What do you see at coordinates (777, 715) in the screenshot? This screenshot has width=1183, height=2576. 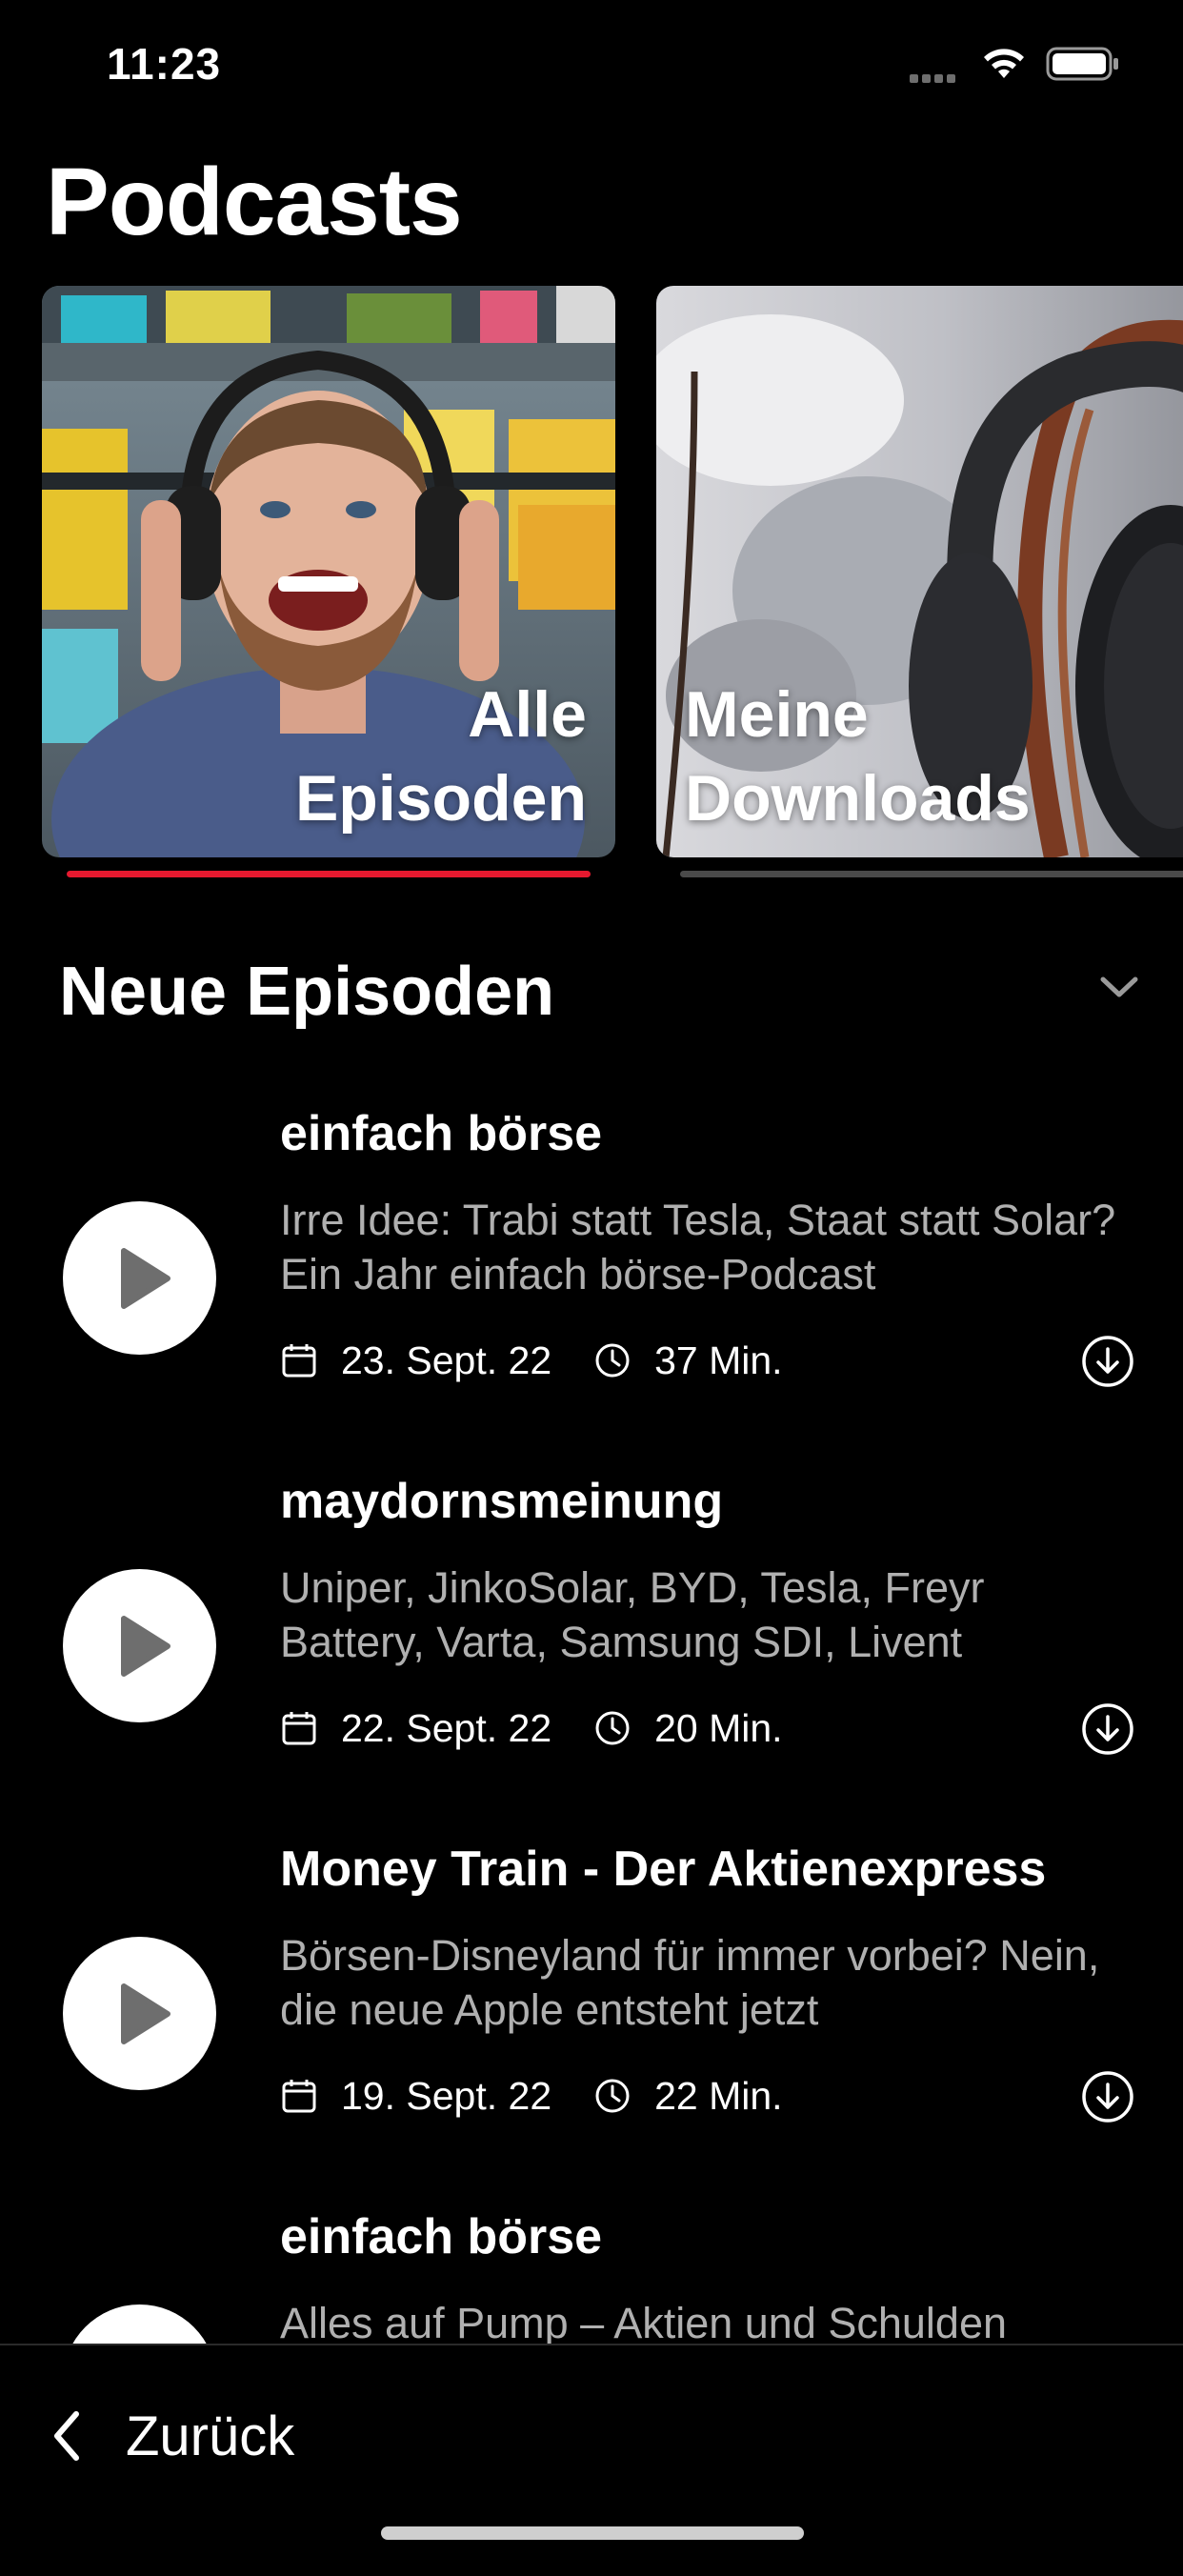 I see `card-my-downloads-label-line1: Meine` at bounding box center [777, 715].